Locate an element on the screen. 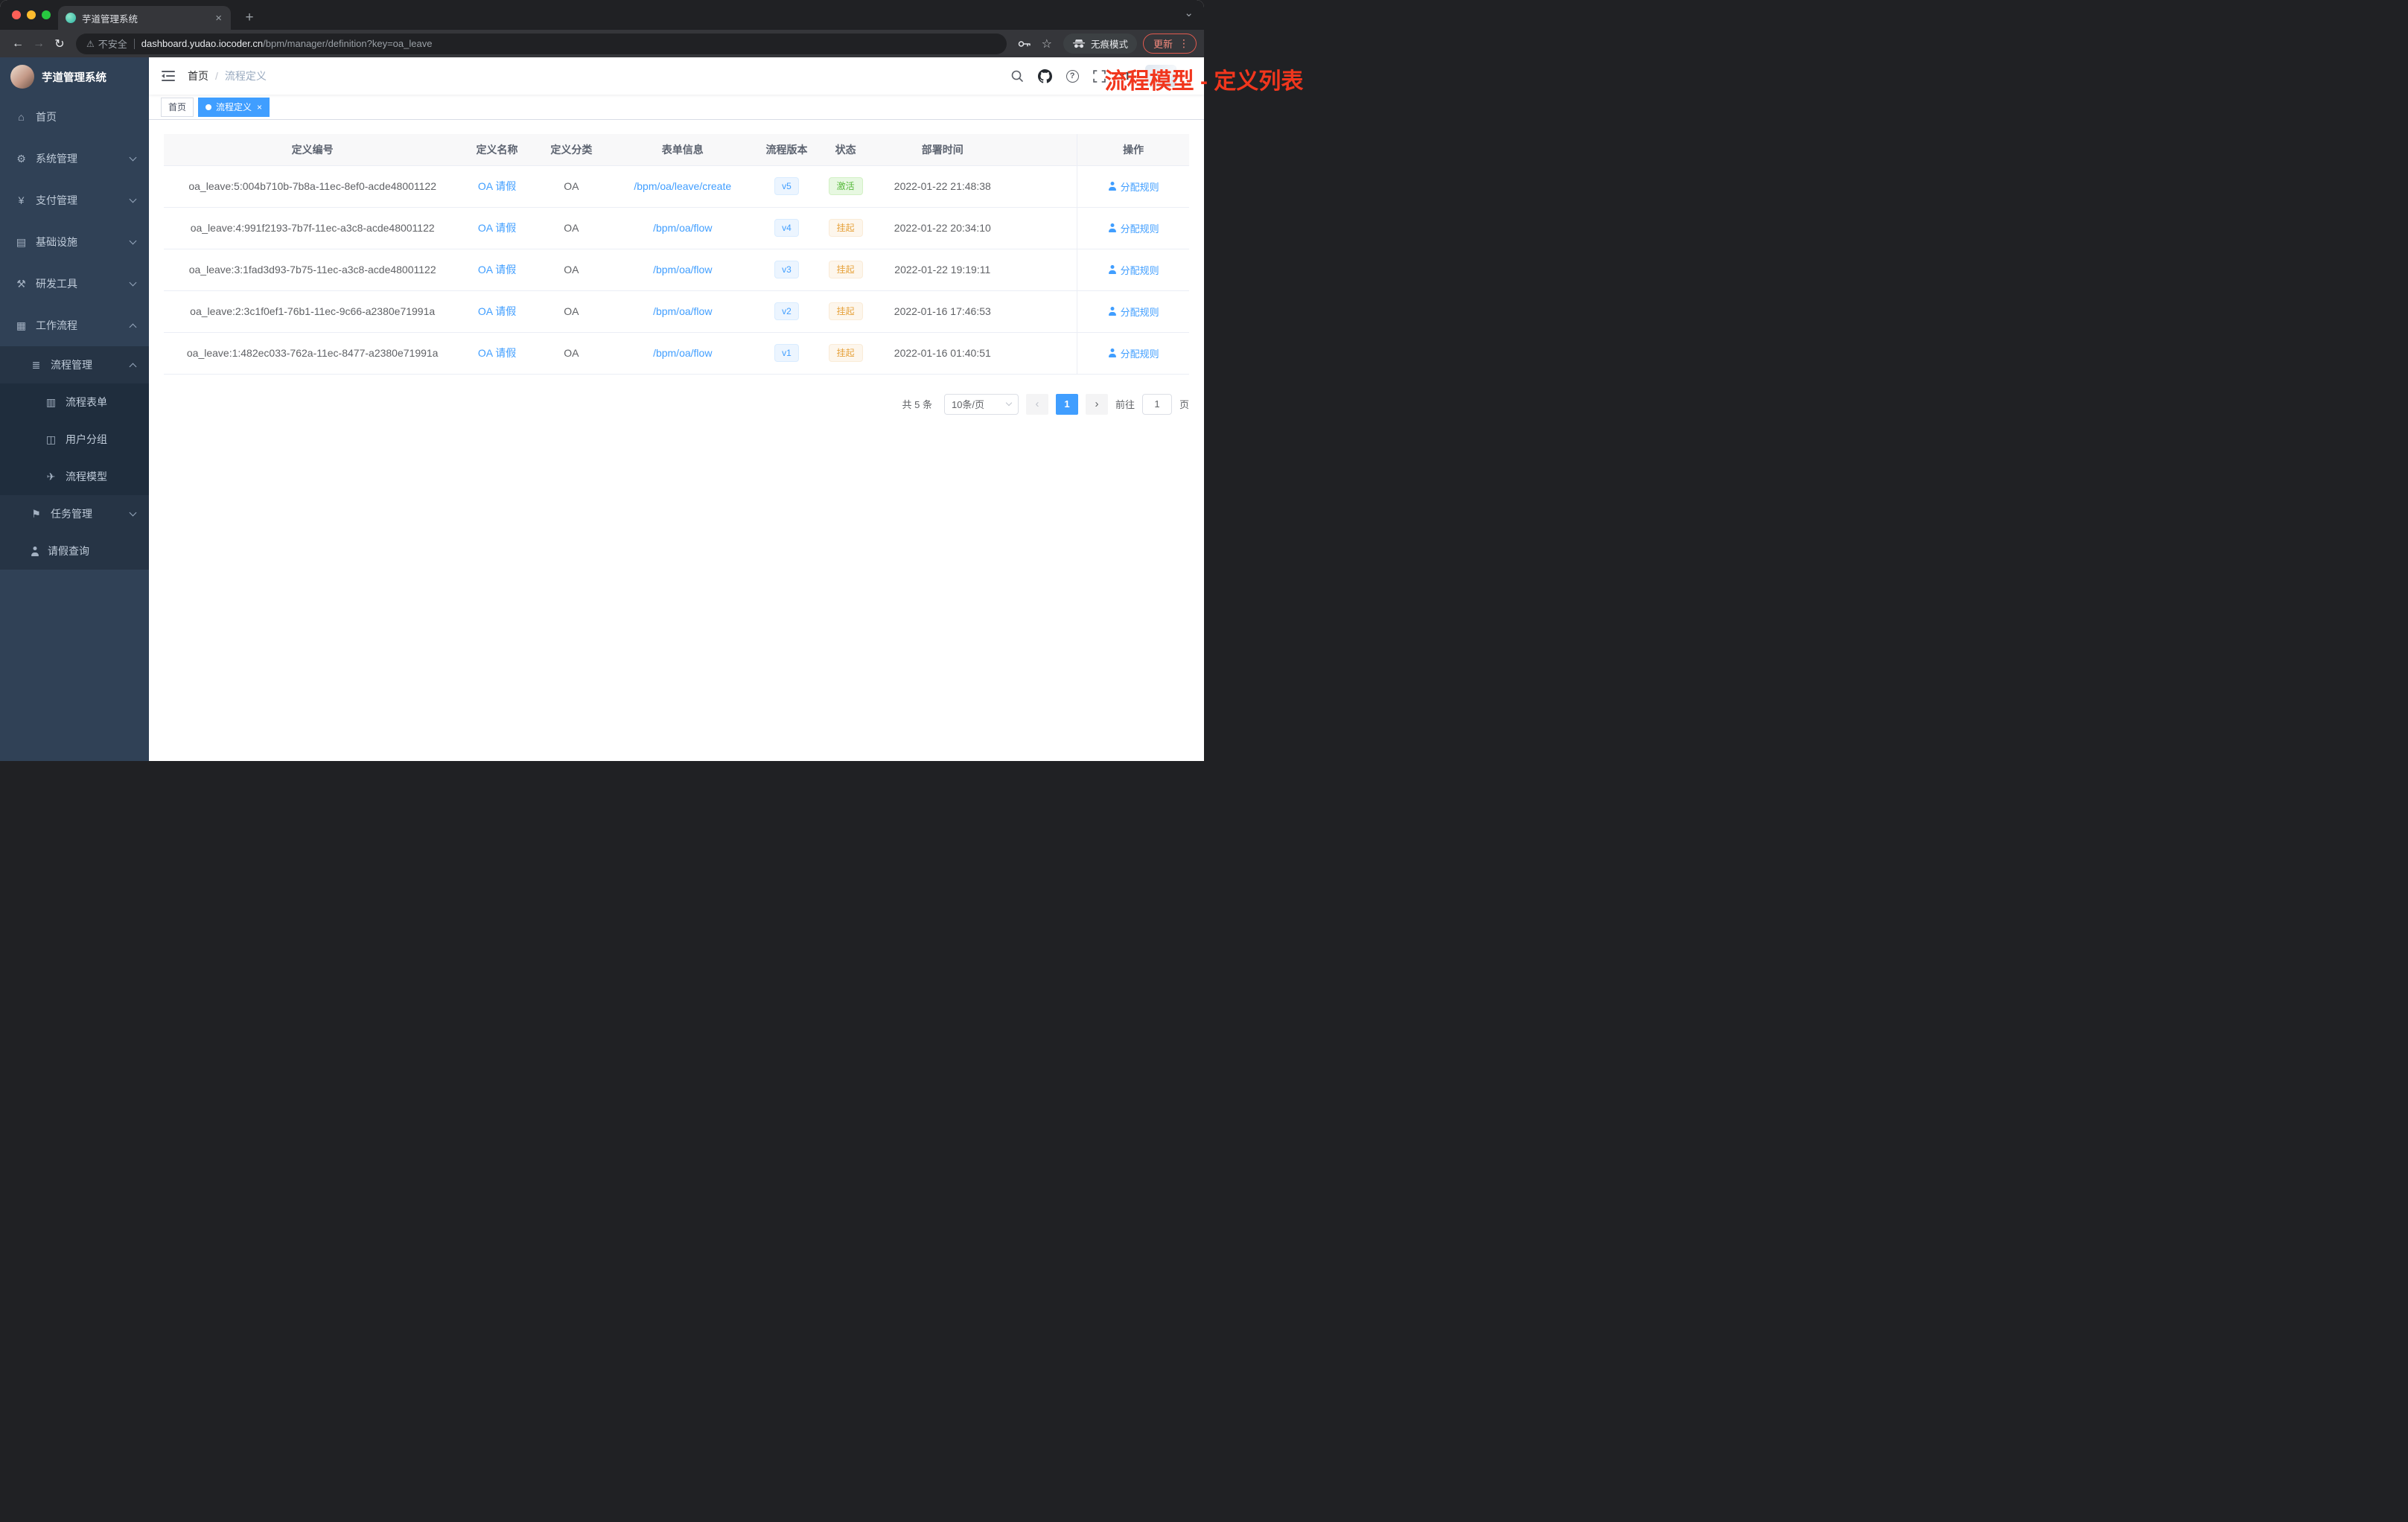 The width and height of the screenshot is (2408, 1522). sidebar-item-leave-query: 请假查询 is located at coordinates (74, 551).